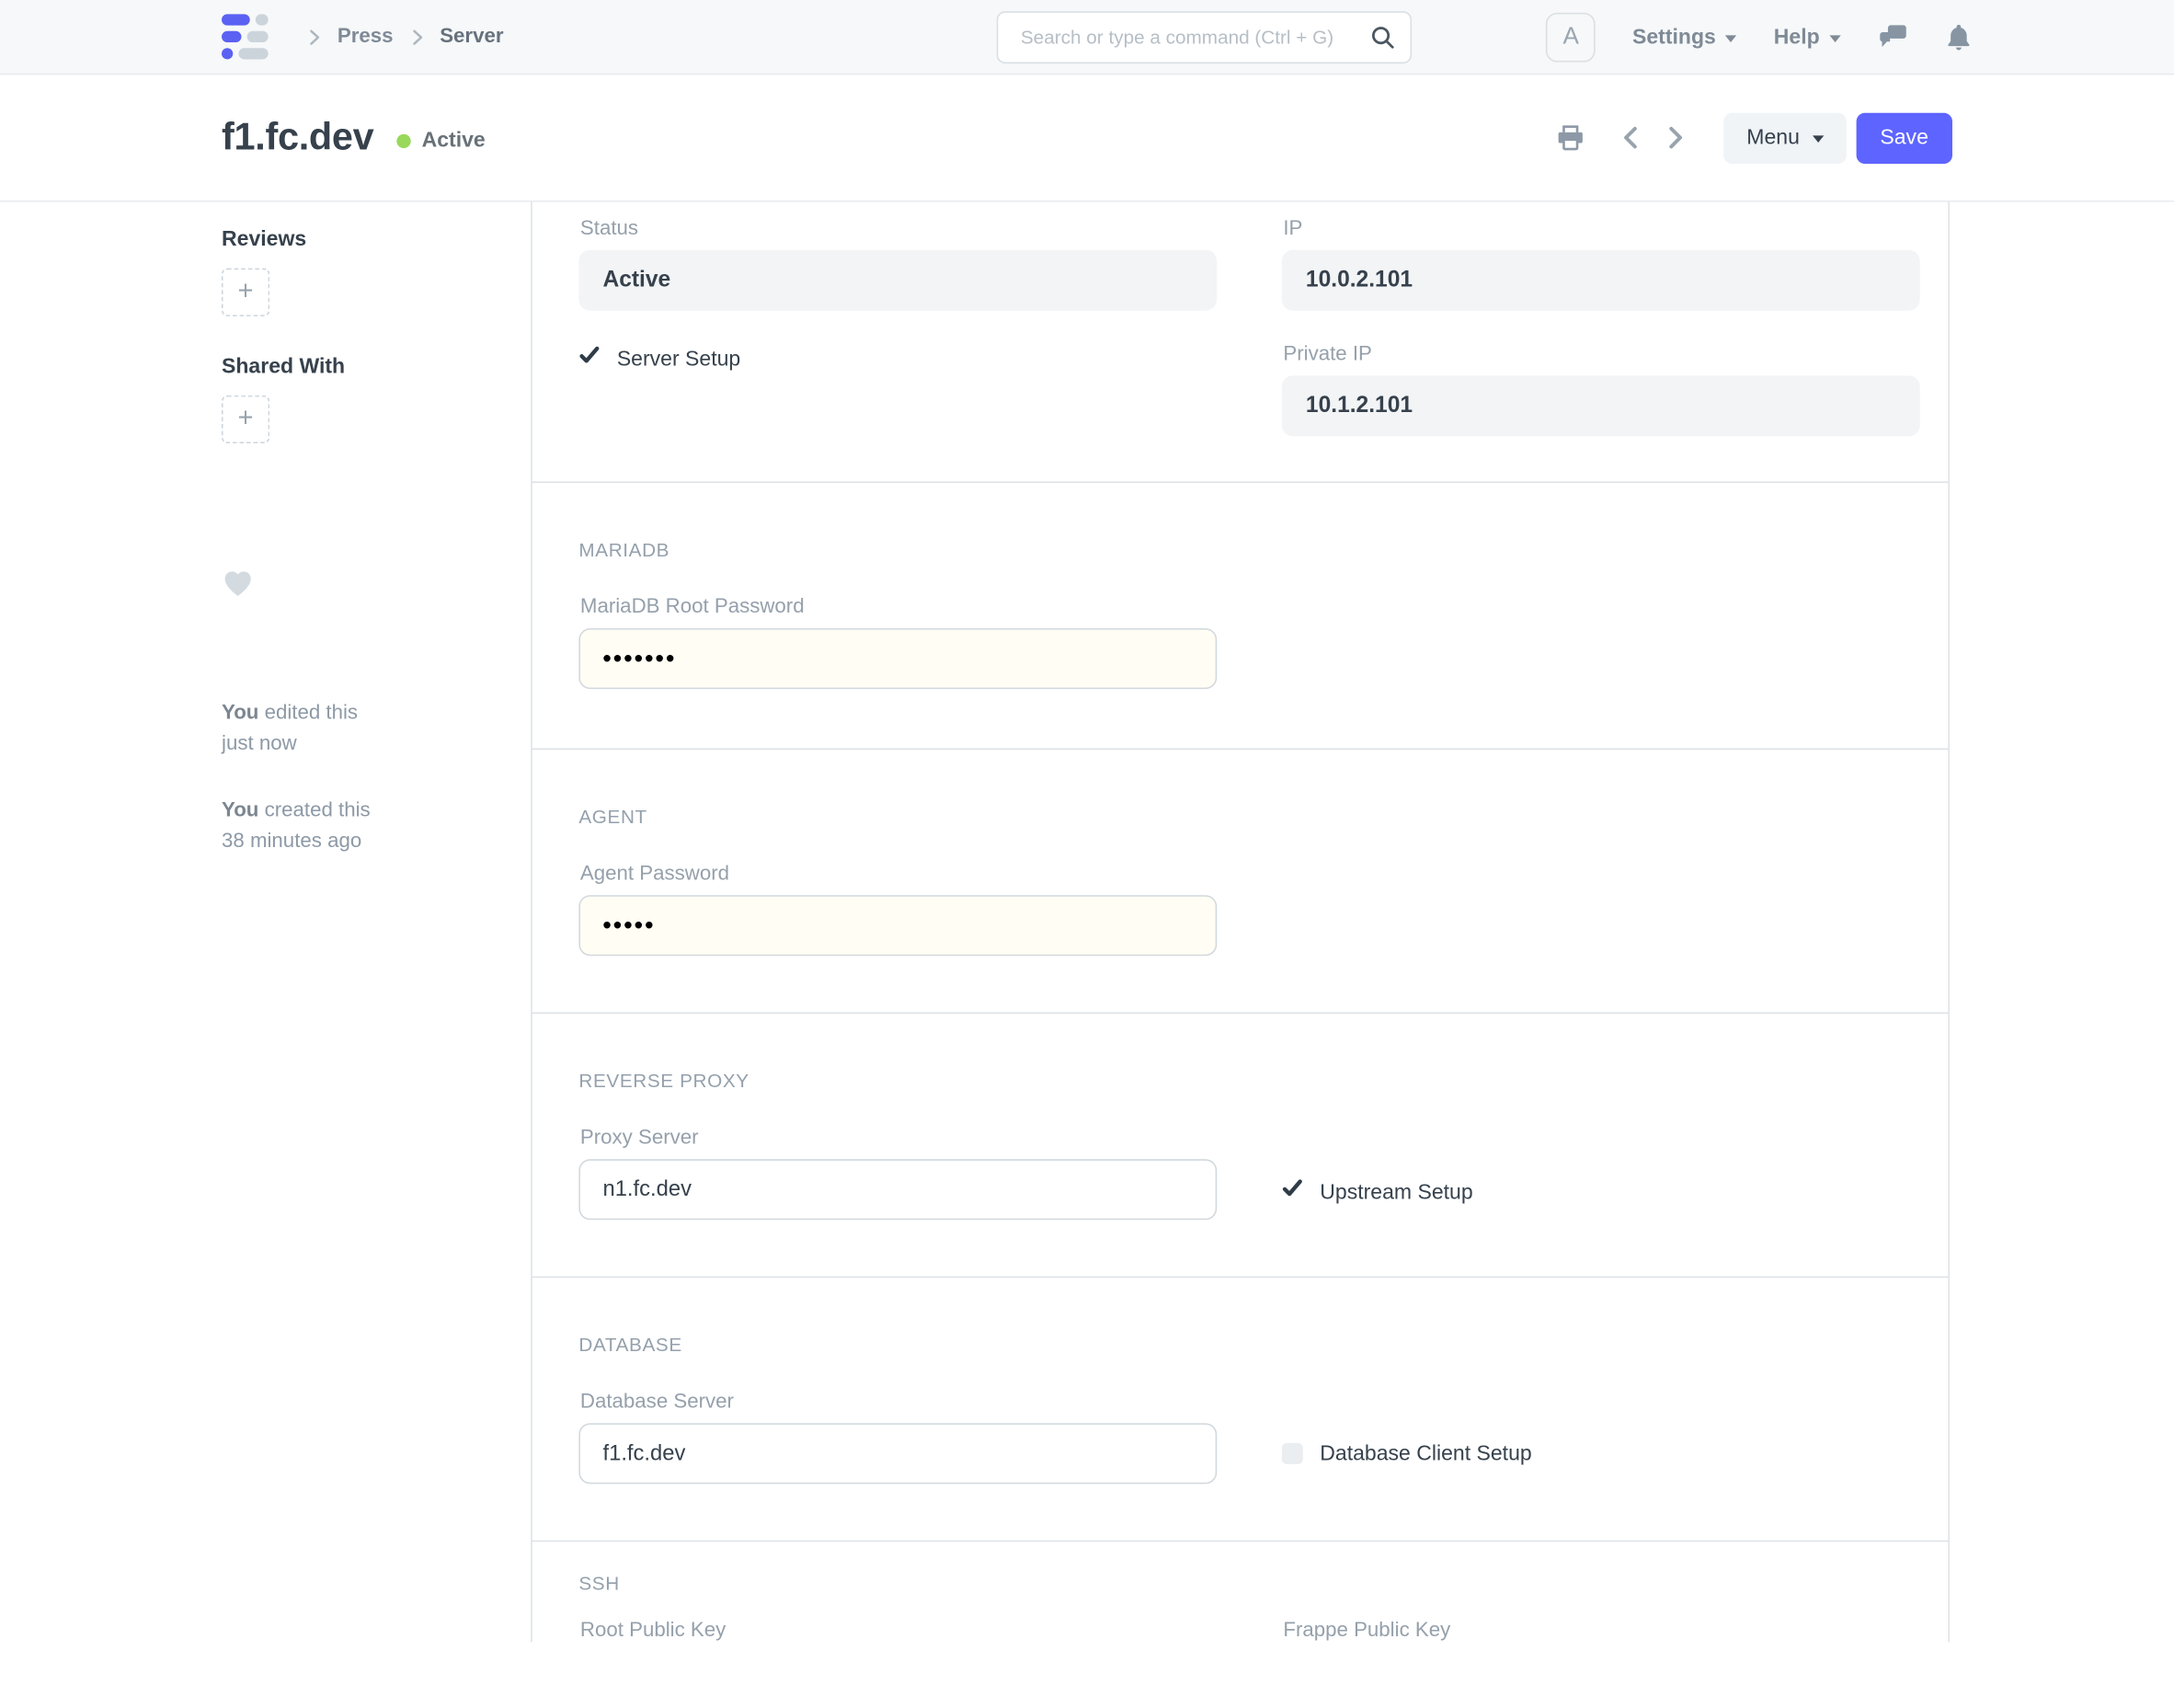  I want to click on breadcrumb-item-press: Press, so click(366, 37).